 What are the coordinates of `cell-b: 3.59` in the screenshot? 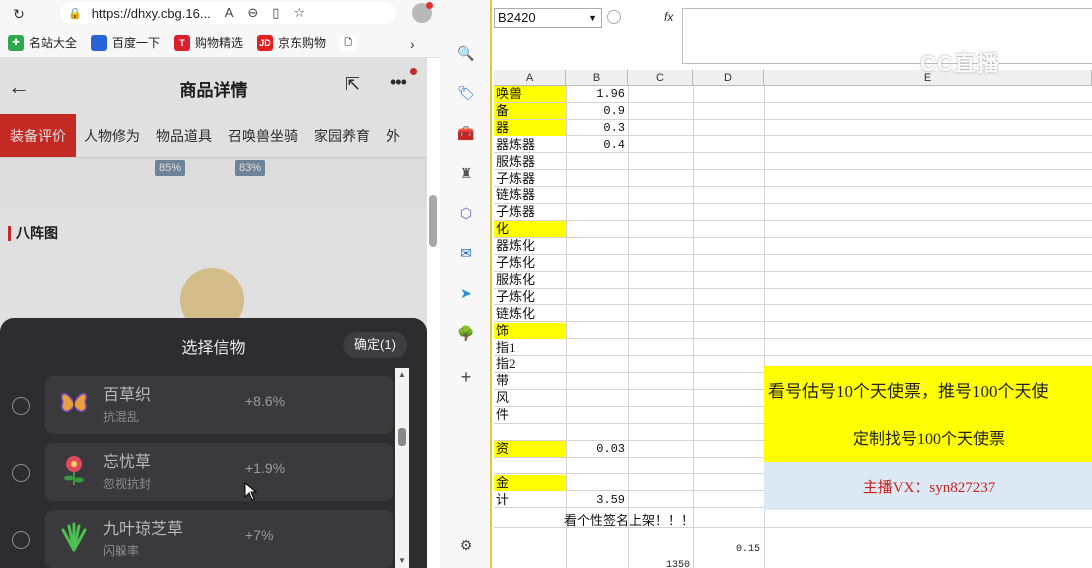 It's located at (596, 500).